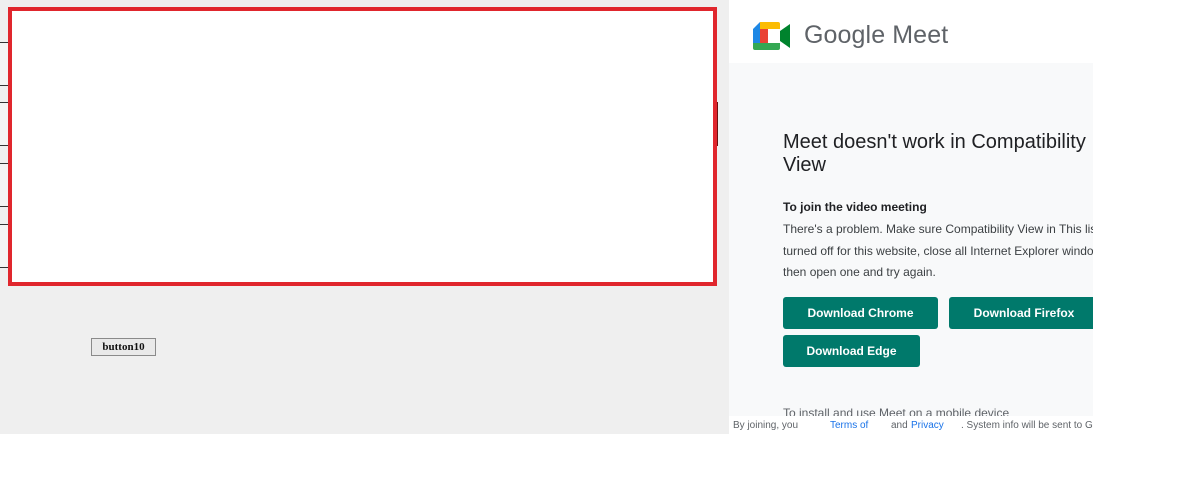 The width and height of the screenshot is (1199, 499). I want to click on footer-text-system-info: . System info will be sent to Google, so click(1027, 425).